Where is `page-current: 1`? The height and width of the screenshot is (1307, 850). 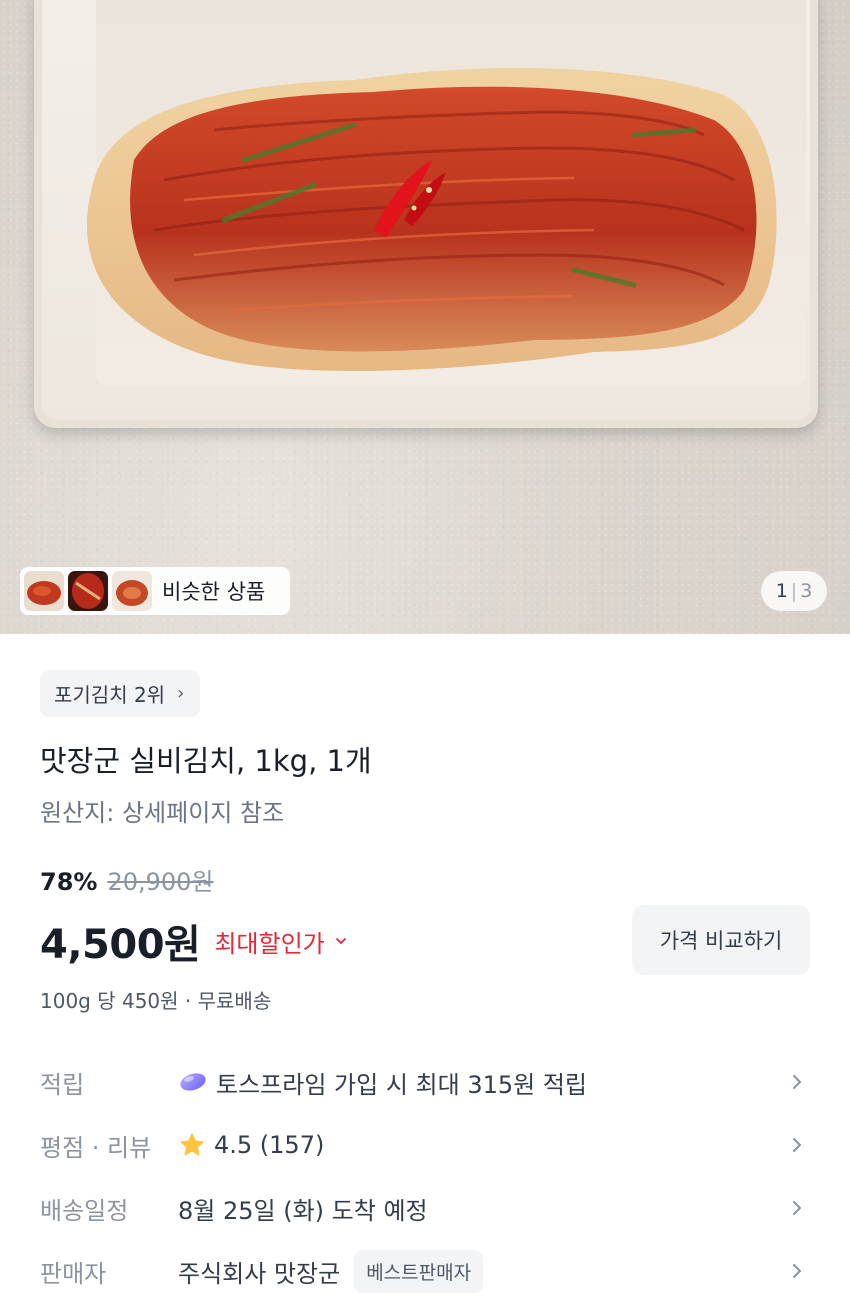
page-current: 1 is located at coordinates (781, 591).